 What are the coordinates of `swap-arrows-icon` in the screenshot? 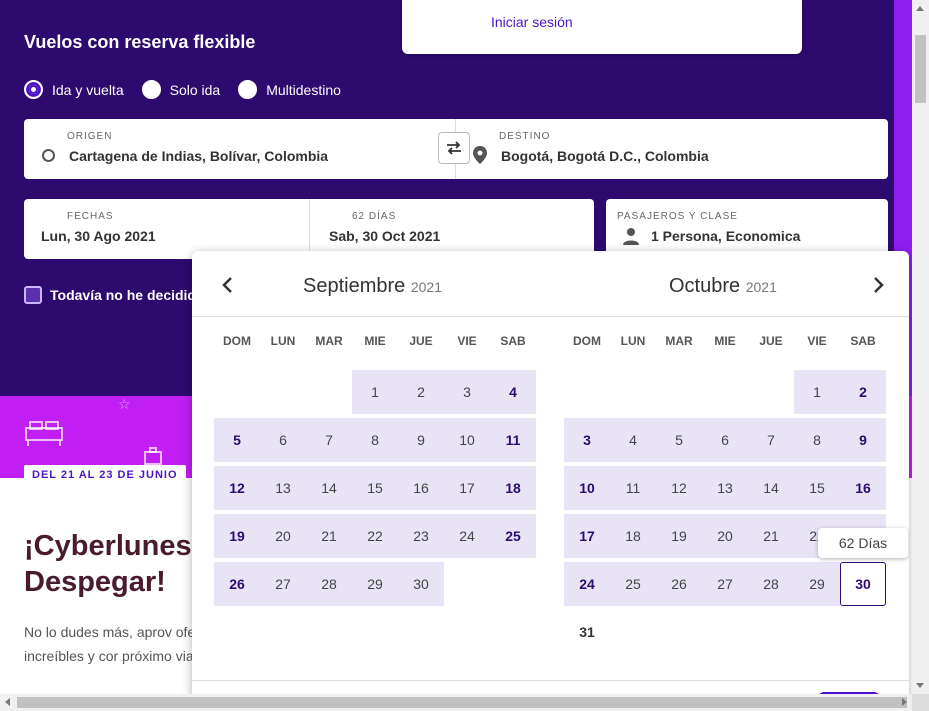 It's located at (454, 148).